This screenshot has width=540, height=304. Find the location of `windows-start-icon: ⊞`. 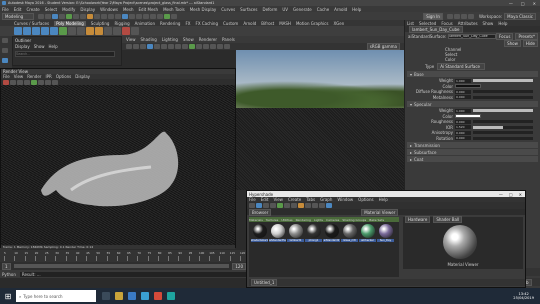

windows-start-icon: ⊞ is located at coordinates (8, 296).